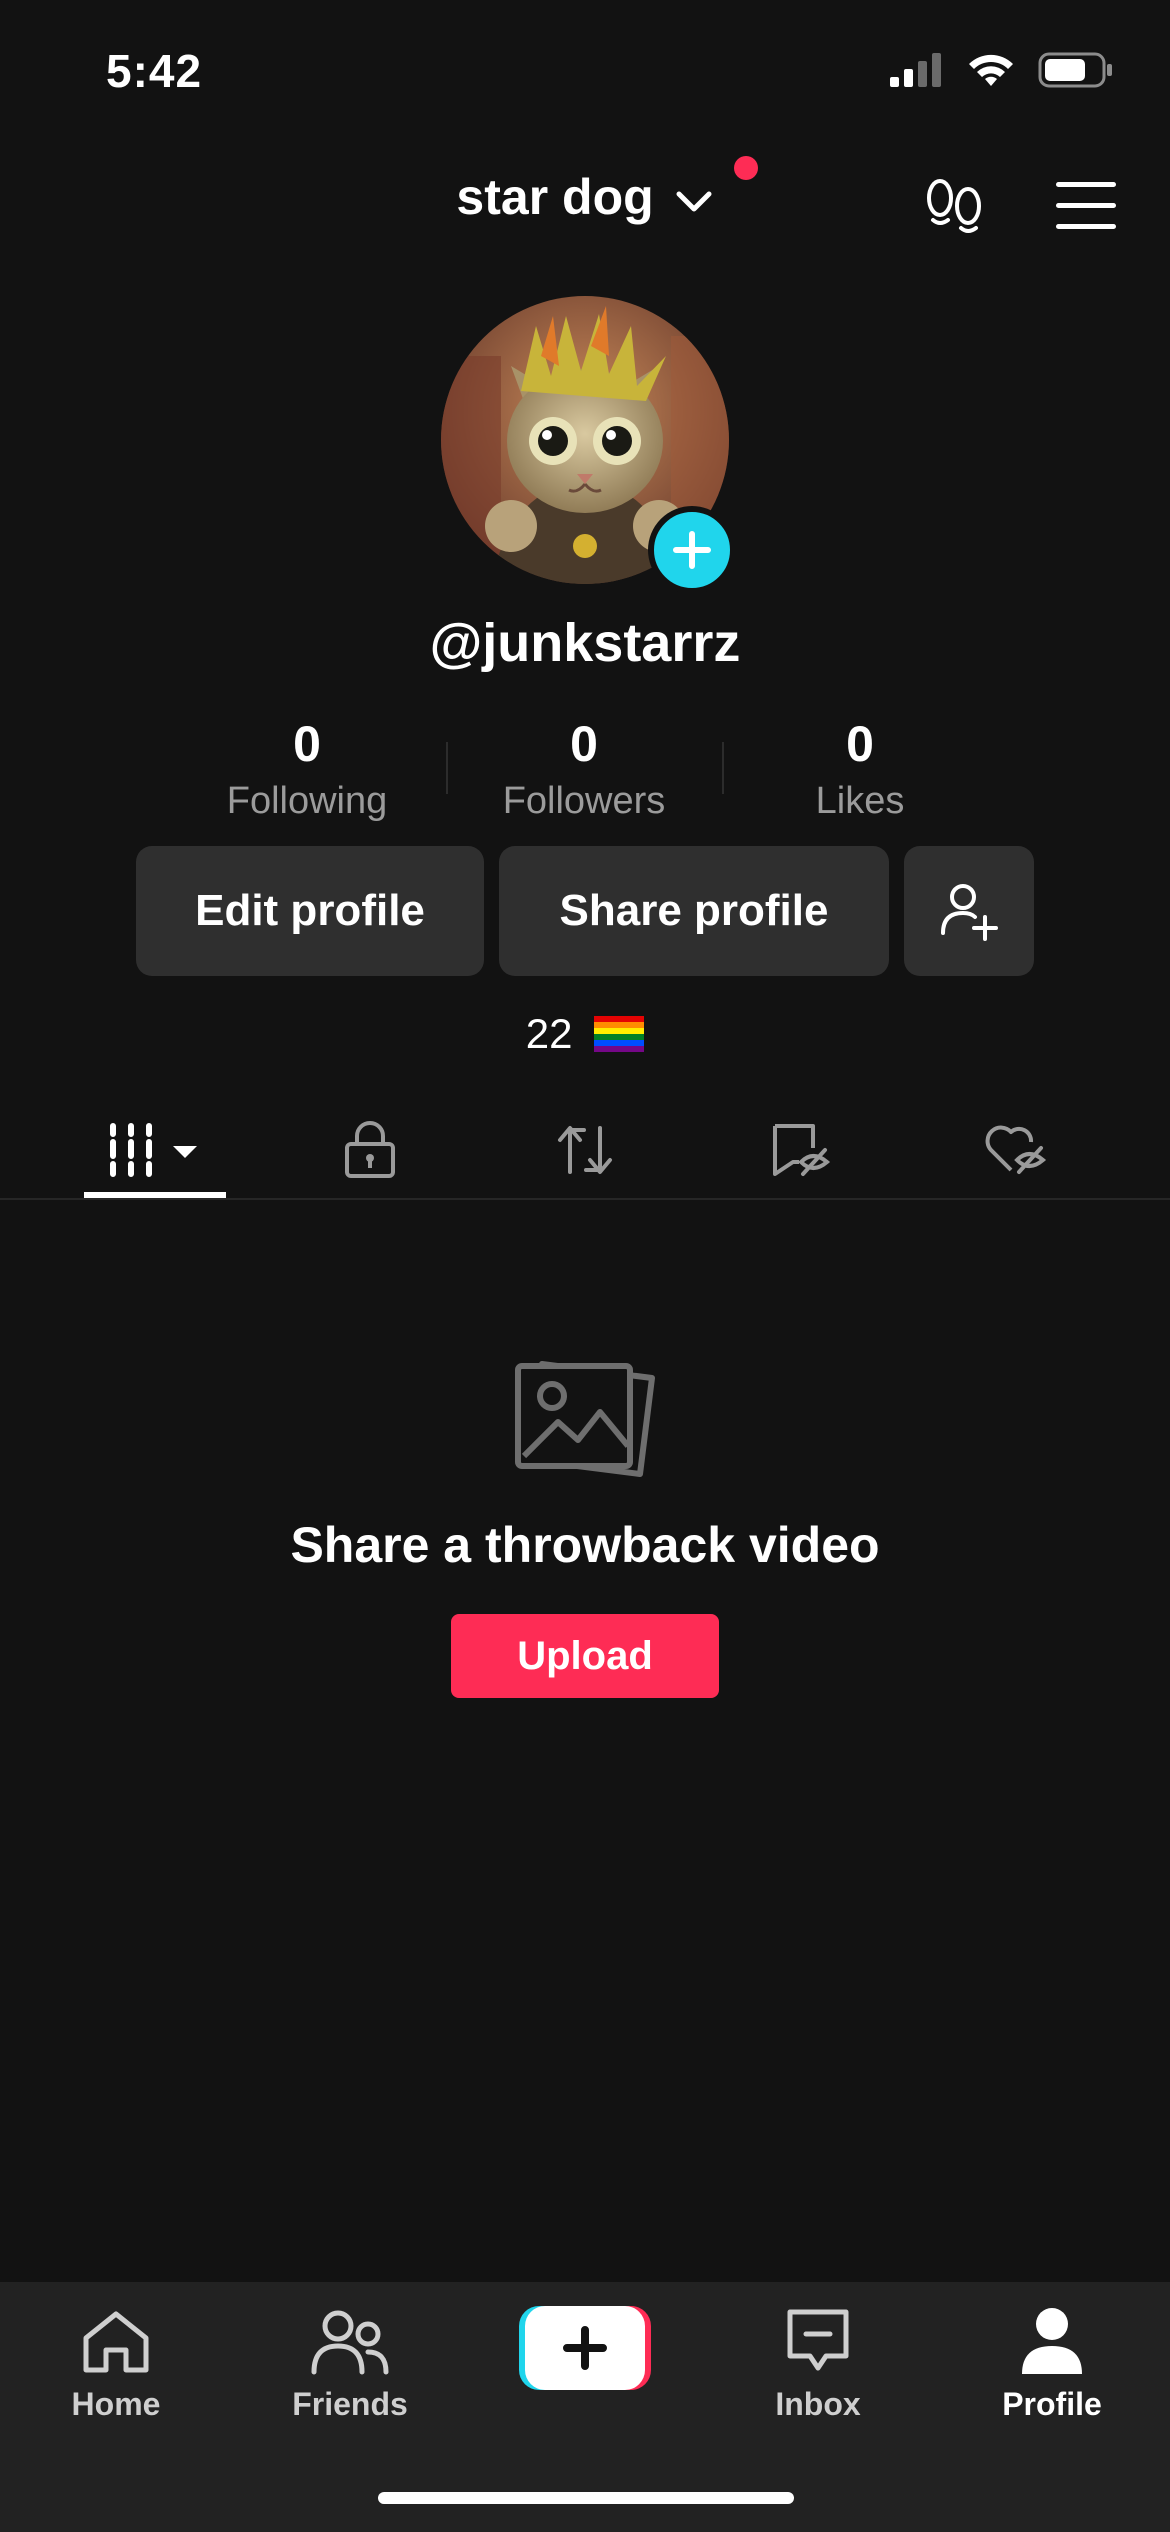 Image resolution: width=1170 pixels, height=2532 pixels. I want to click on tab-hidden-favorites, so click(800, 1150).